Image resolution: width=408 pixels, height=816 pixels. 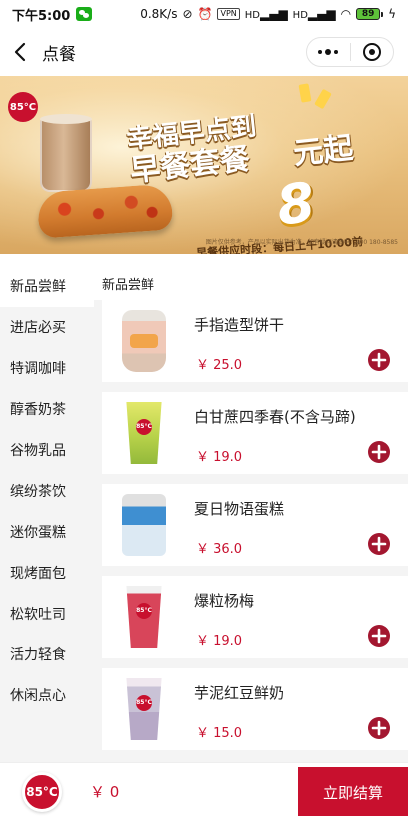 What do you see at coordinates (320, 52) in the screenshot?
I see `more-dots-icon` at bounding box center [320, 52].